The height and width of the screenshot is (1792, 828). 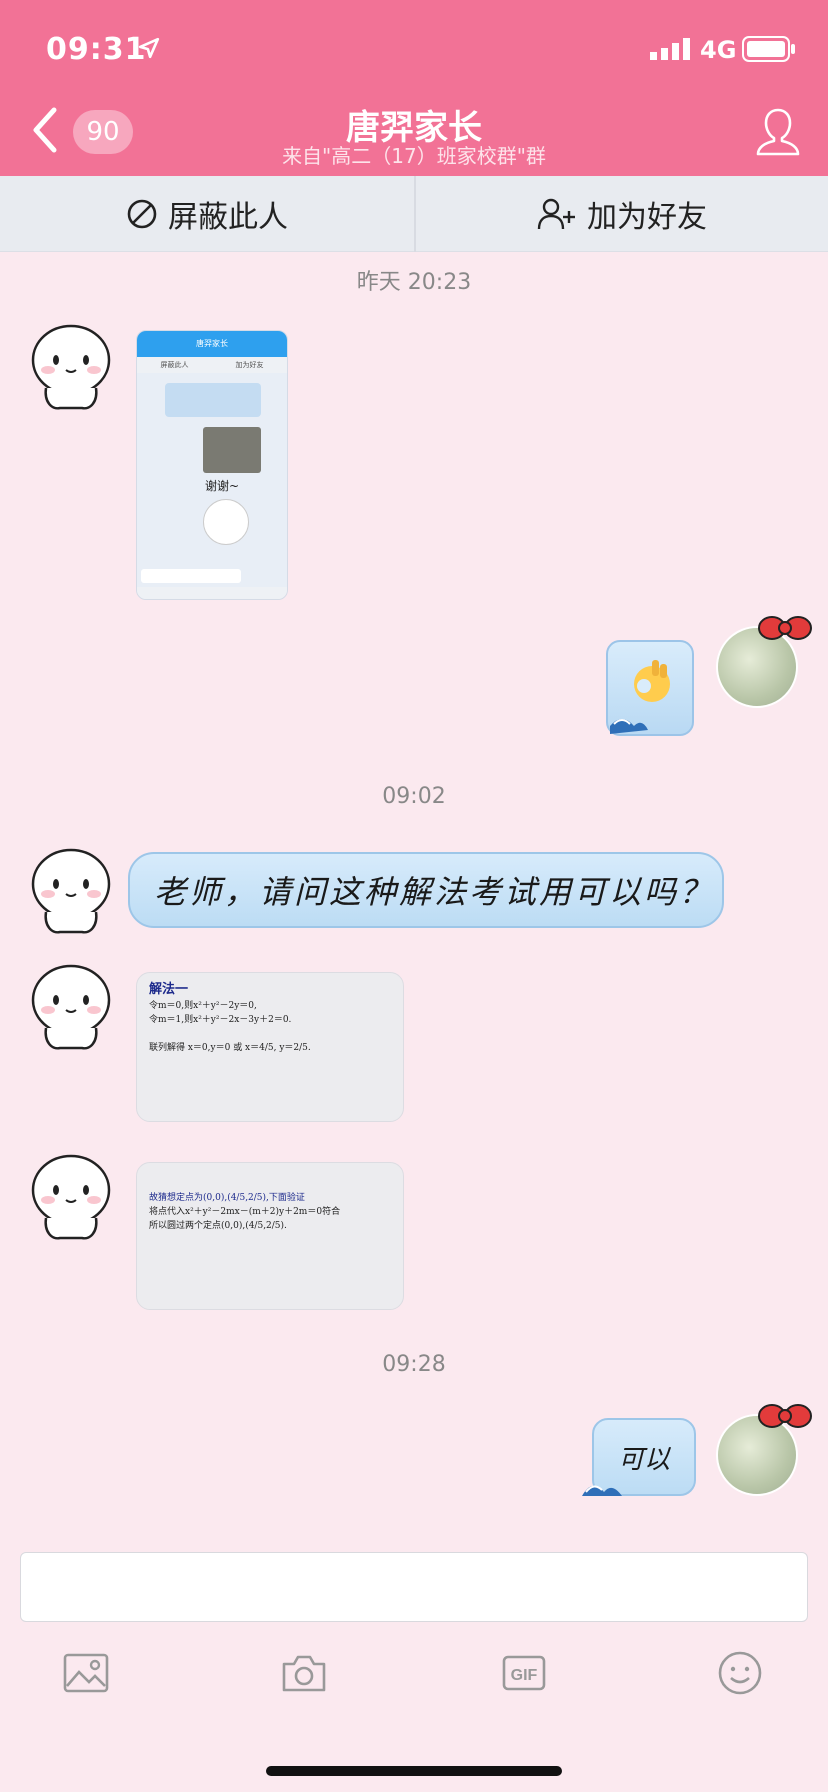 I want to click on screenshot-text-bubble, so click(x=213, y=400).